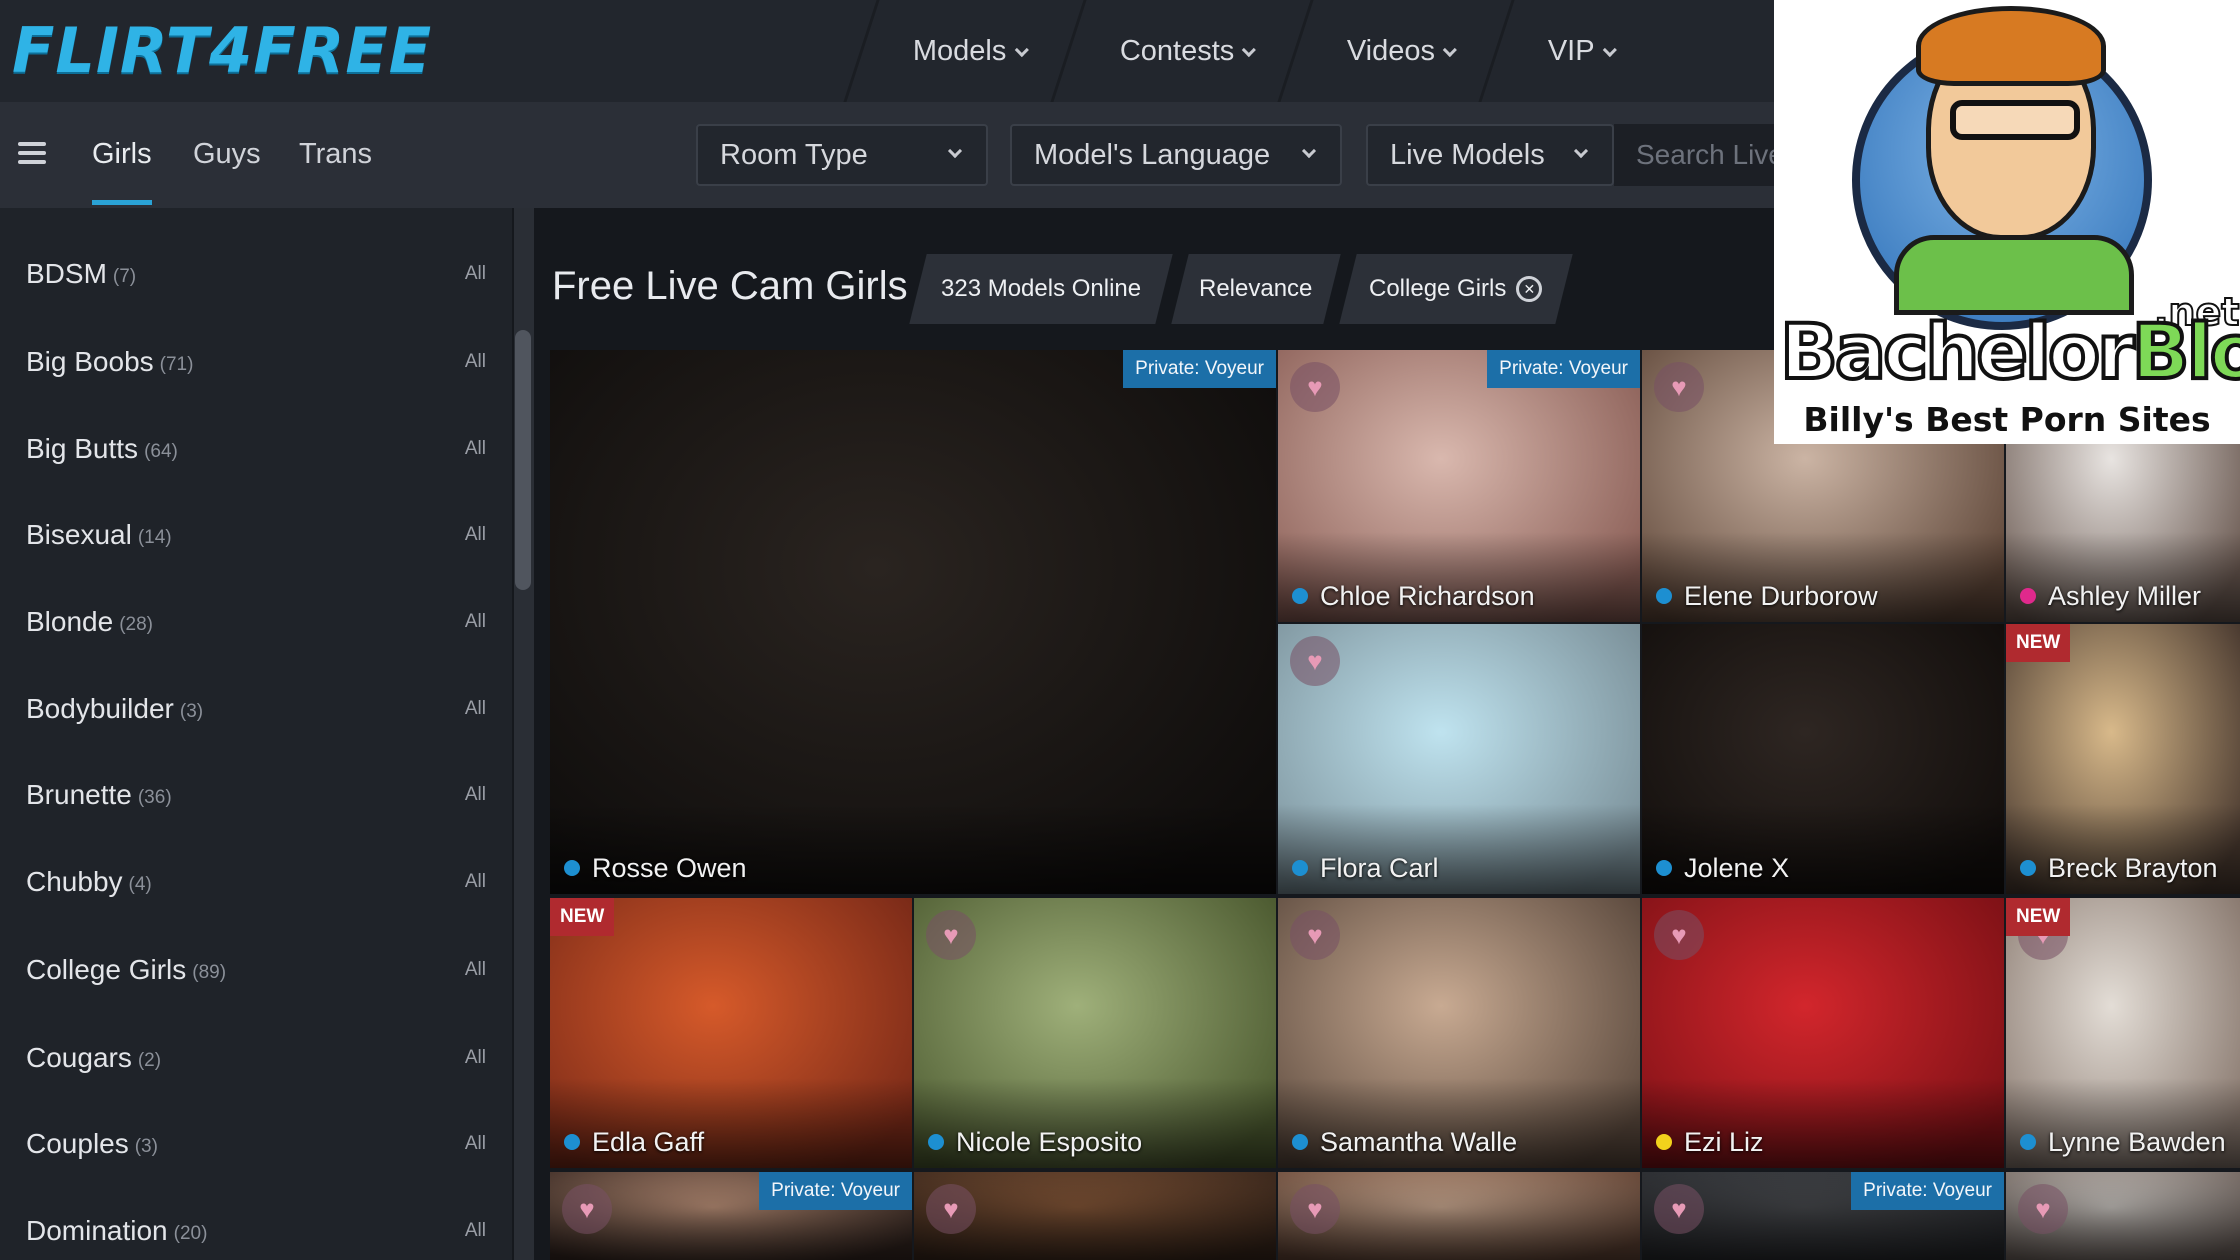  What do you see at coordinates (256, 1058) in the screenshot?
I see `category-item: Cougars (2) All` at bounding box center [256, 1058].